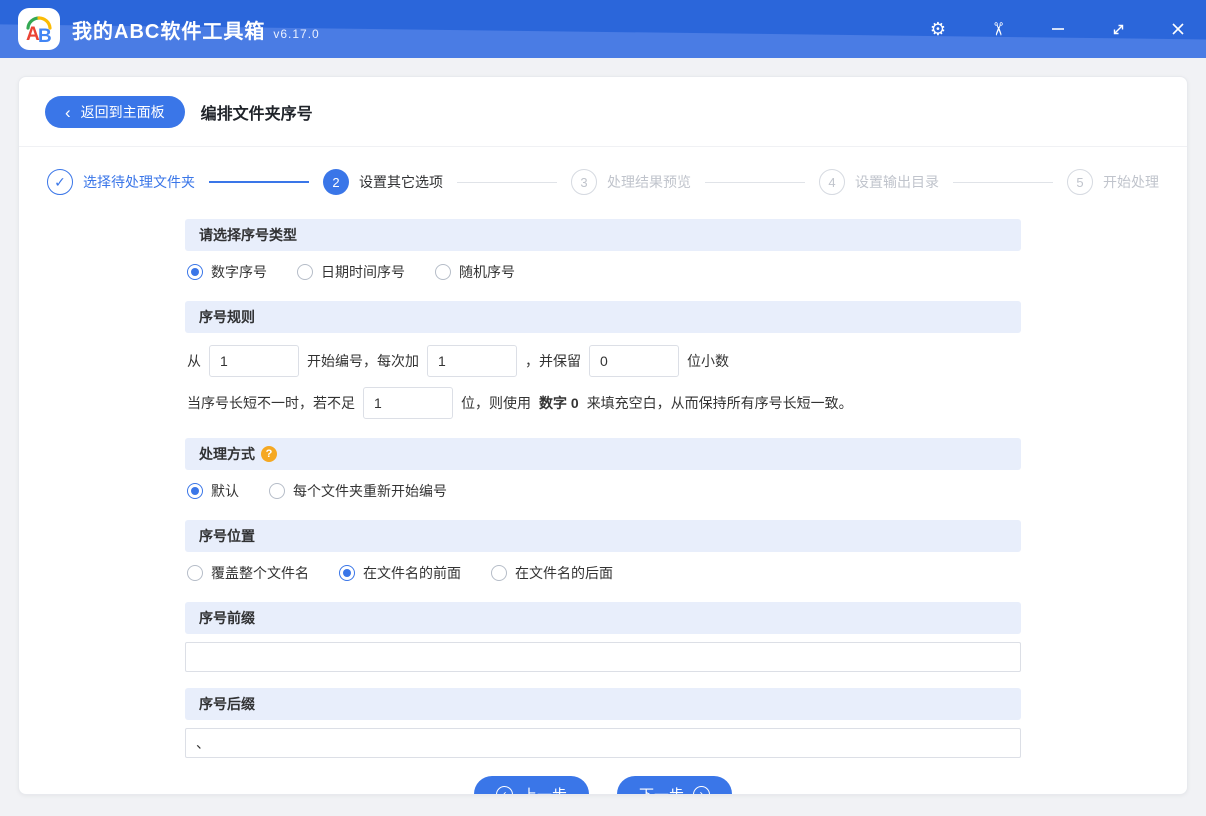 This screenshot has width=1206, height=816. I want to click on settings-icon: ⚙, so click(938, 29).